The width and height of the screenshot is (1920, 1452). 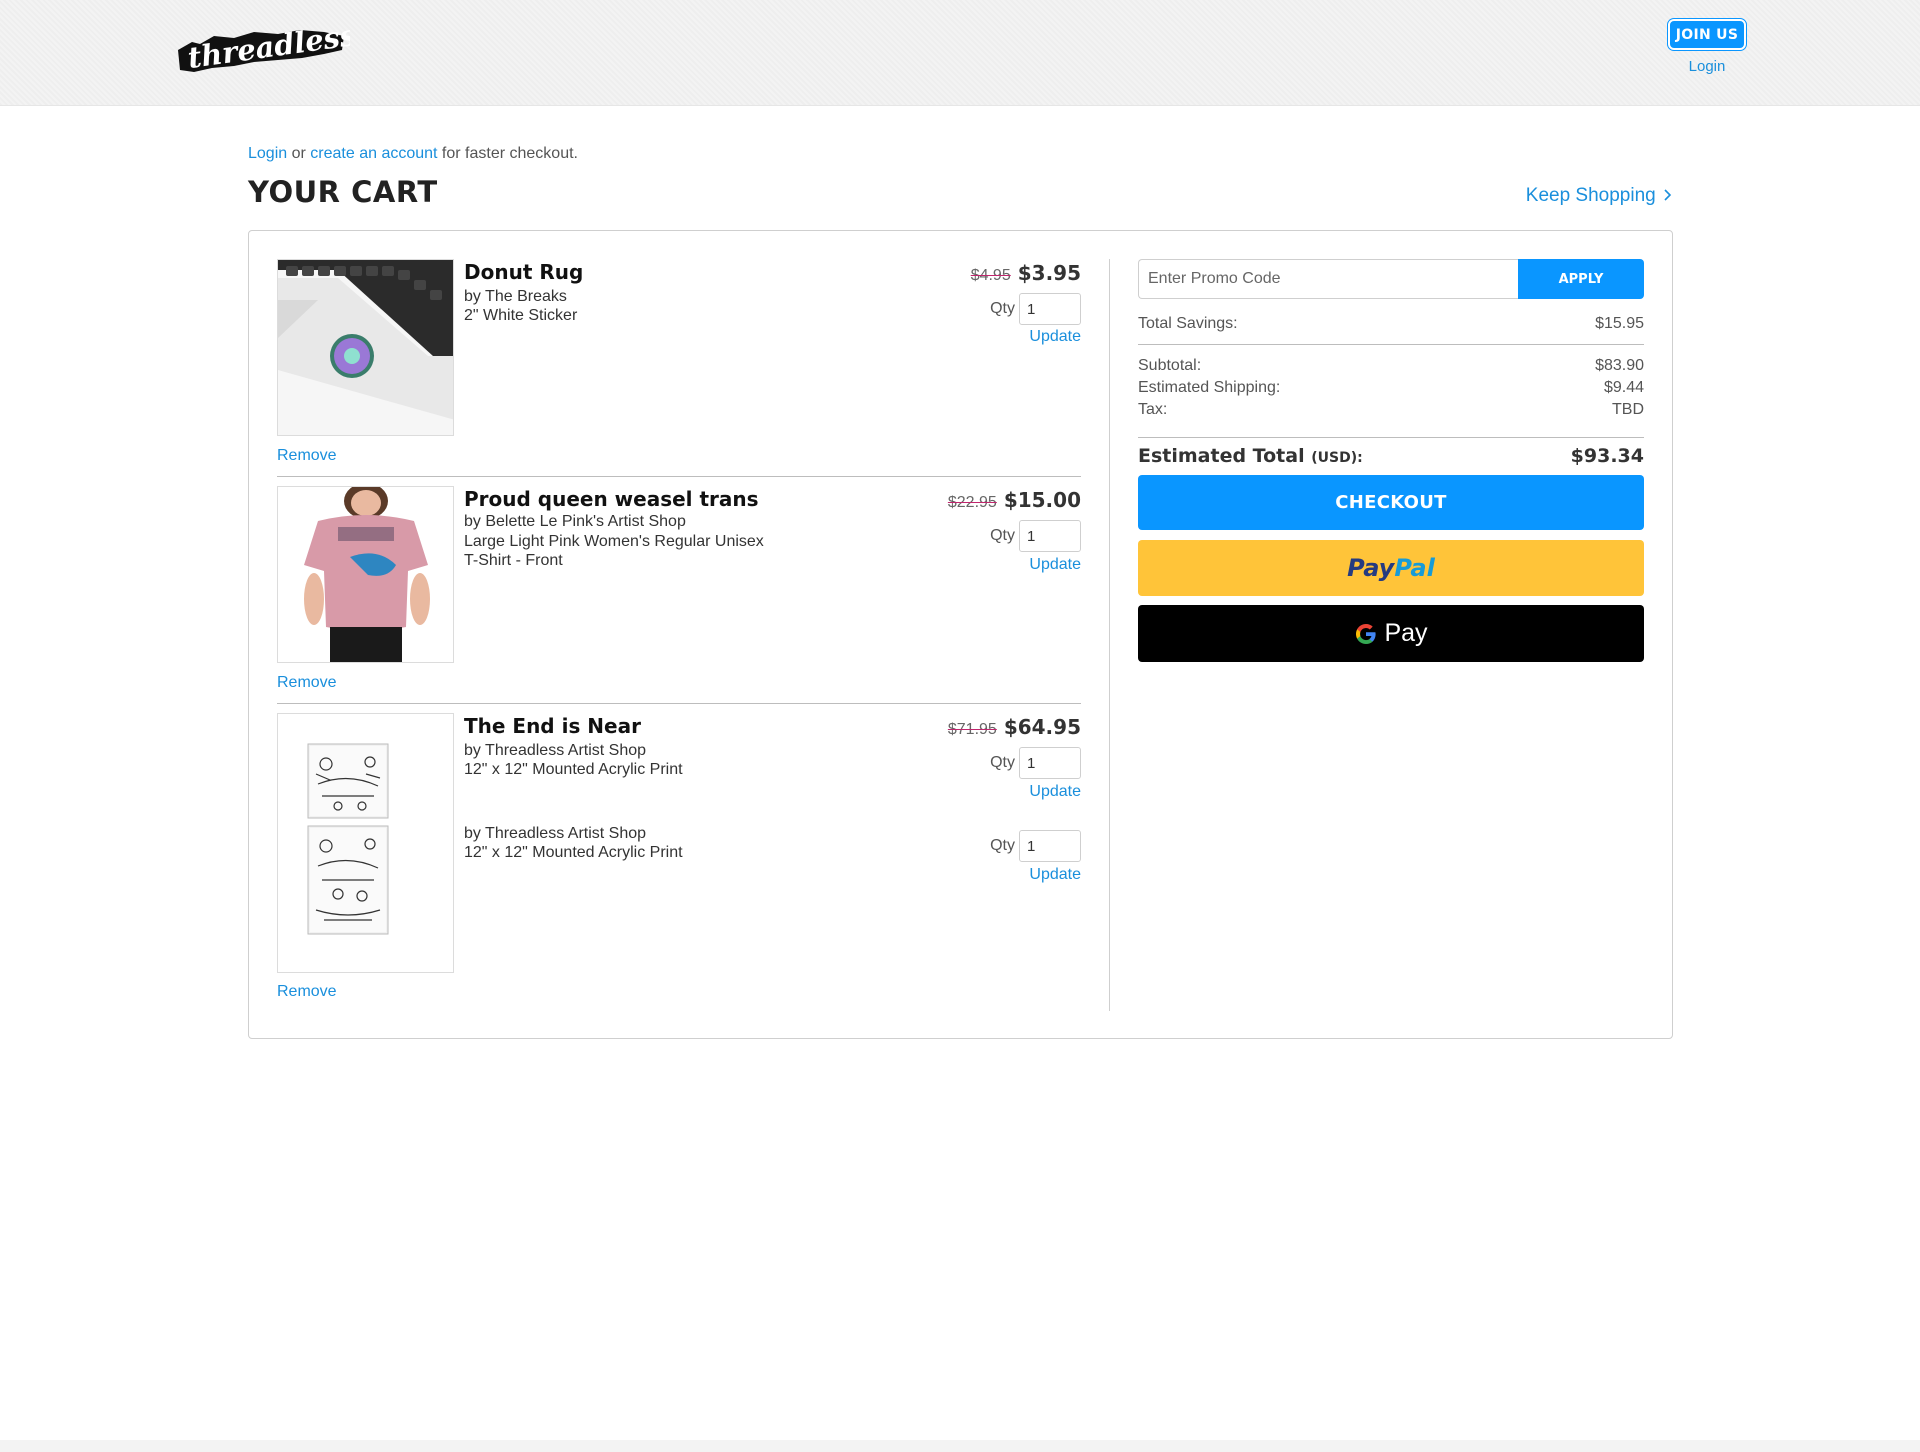 What do you see at coordinates (1707, 66) in the screenshot?
I see `header-login-link: Login` at bounding box center [1707, 66].